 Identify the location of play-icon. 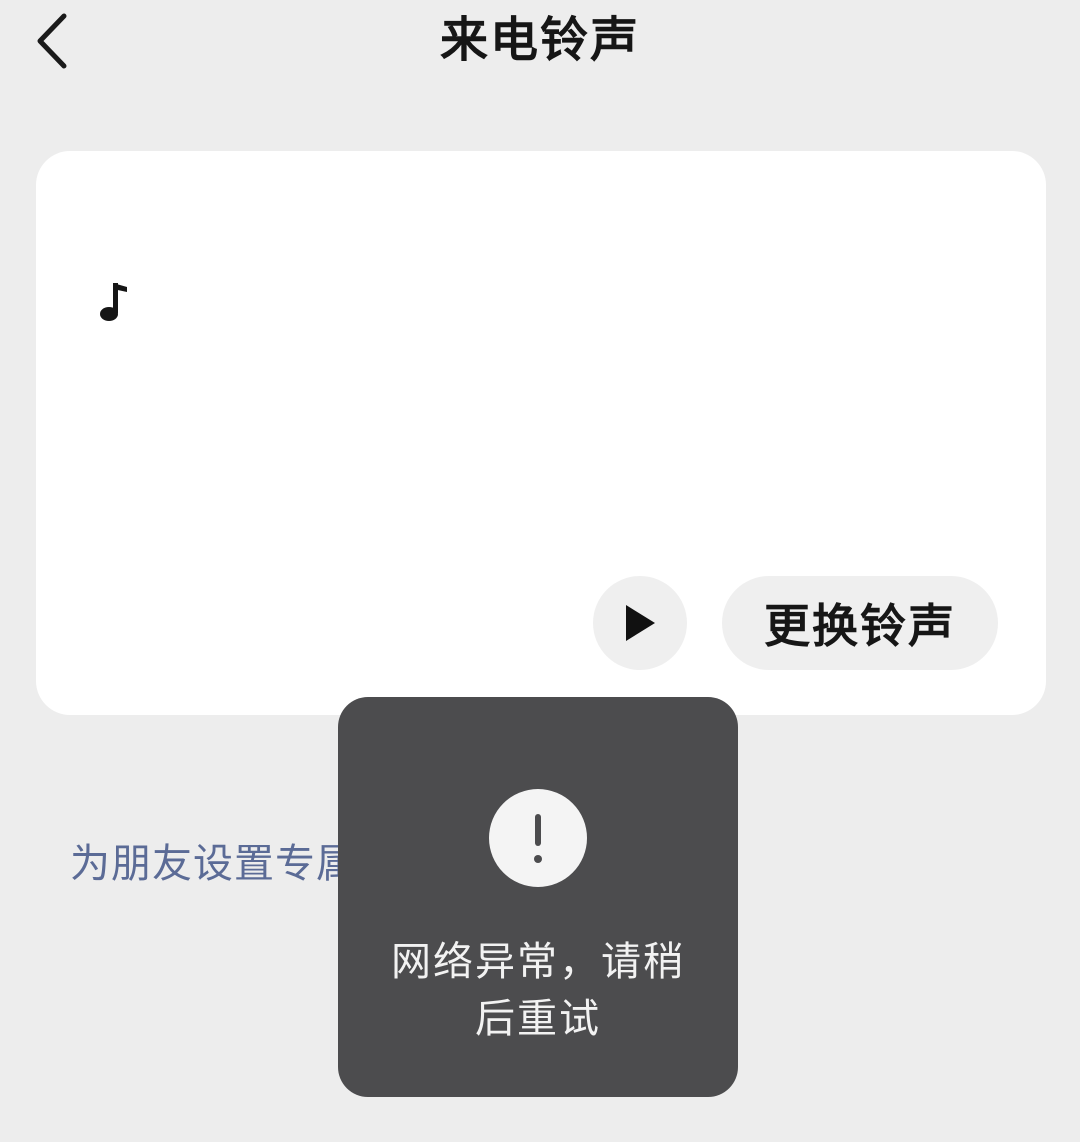
(640, 623).